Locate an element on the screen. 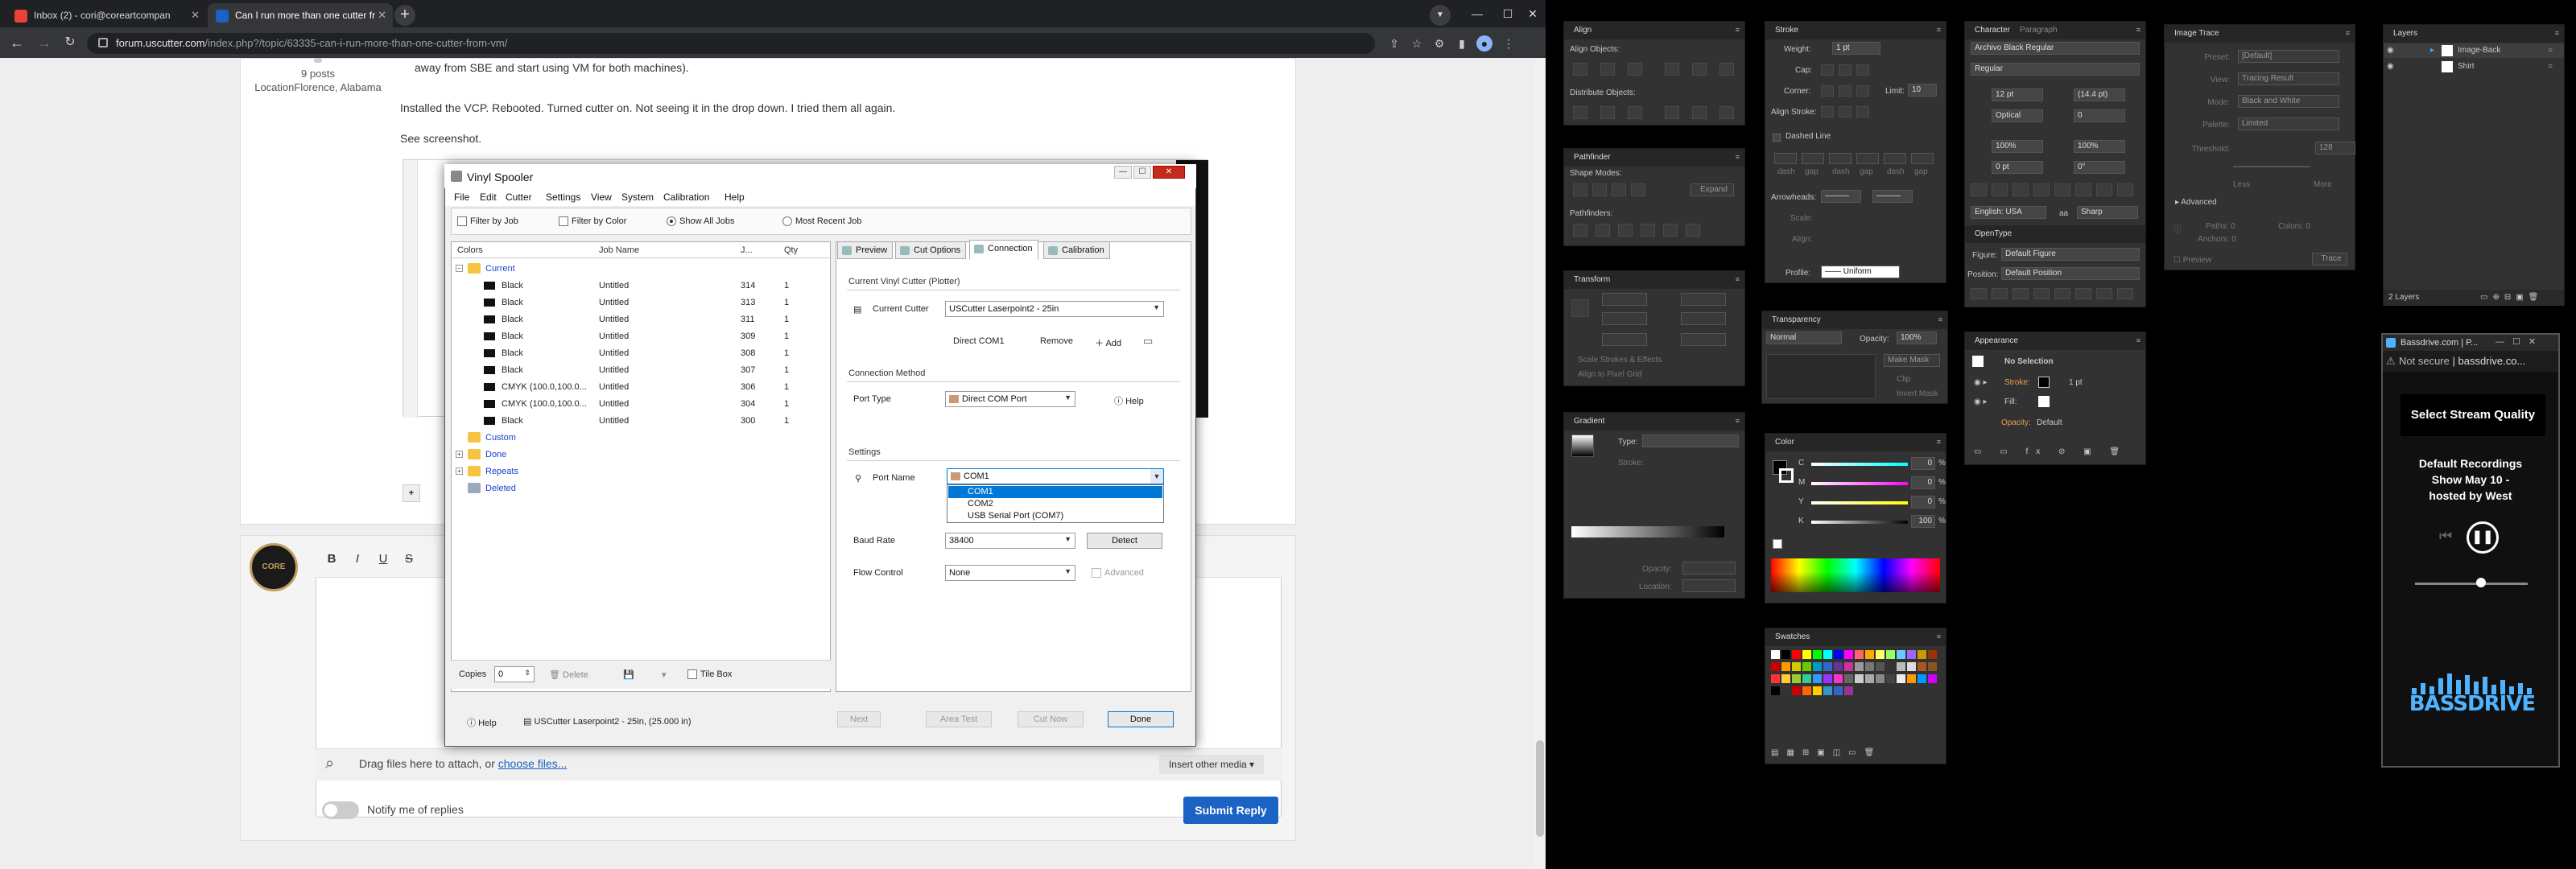 The image size is (2576, 869). cap-option-icon is located at coordinates (1827, 70).